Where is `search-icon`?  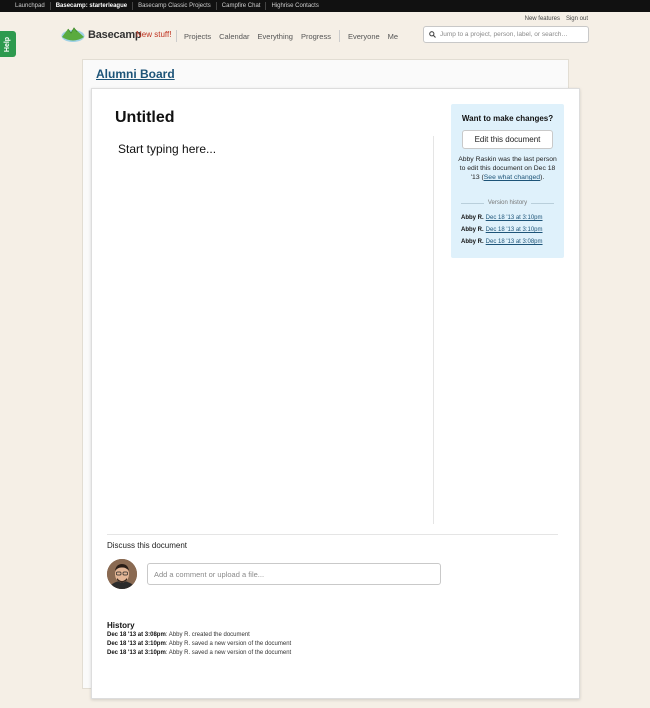
search-icon is located at coordinates (432, 34).